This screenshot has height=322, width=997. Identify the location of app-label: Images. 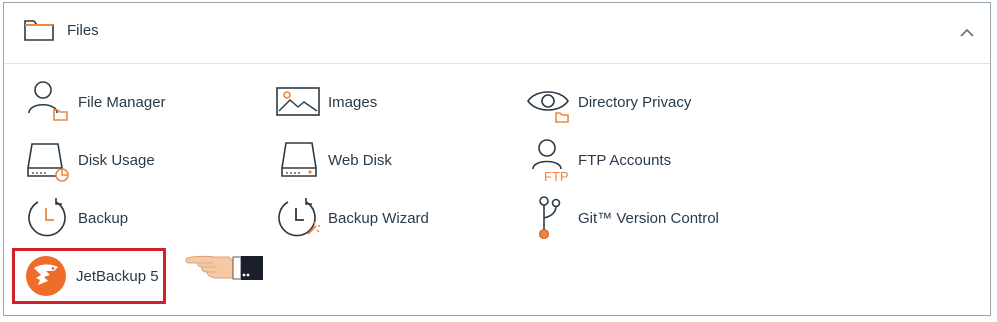
(353, 102).